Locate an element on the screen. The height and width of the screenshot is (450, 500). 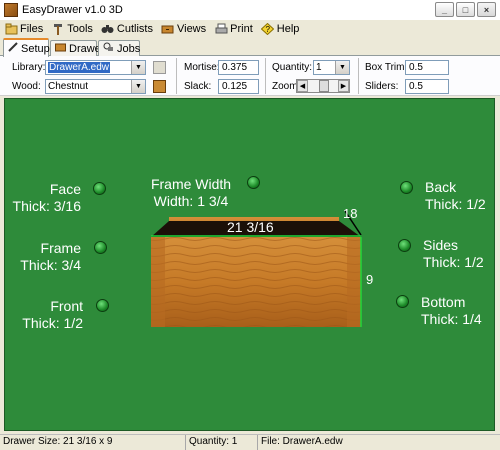
frame-width-title: Frame Width is located at coordinates (191, 184).